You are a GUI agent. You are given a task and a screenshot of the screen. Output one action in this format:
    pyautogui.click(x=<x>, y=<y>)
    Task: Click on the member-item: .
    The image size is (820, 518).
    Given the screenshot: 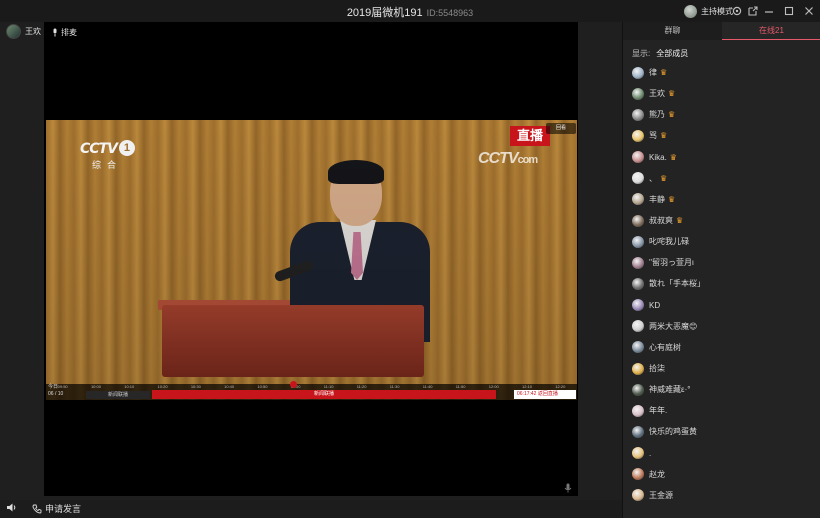 What is the action you would take?
    pyautogui.click(x=721, y=453)
    